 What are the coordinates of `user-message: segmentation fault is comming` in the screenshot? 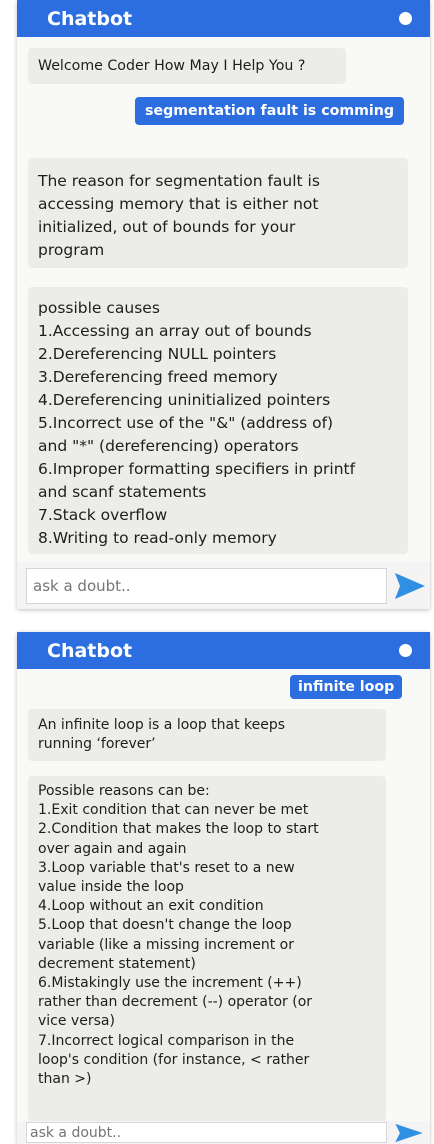 It's located at (270, 111).